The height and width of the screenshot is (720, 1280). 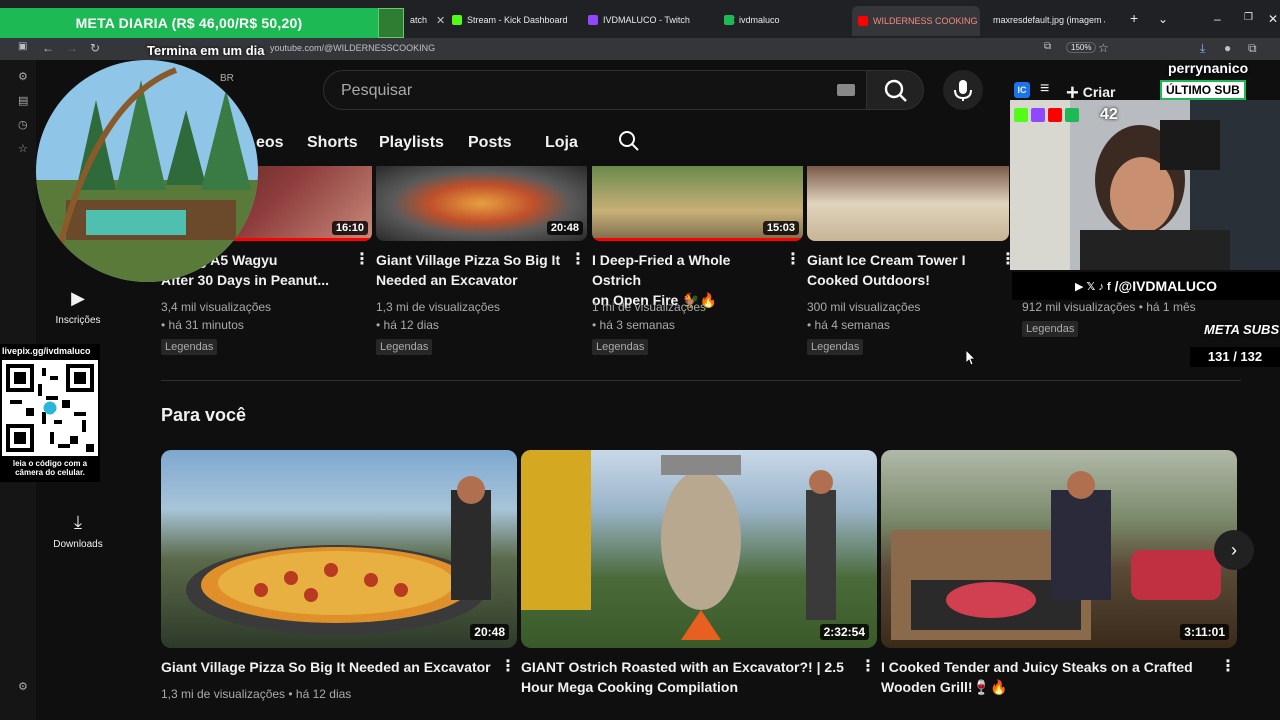 What do you see at coordinates (95, 48) in the screenshot?
I see `reload-icon: ↻` at bounding box center [95, 48].